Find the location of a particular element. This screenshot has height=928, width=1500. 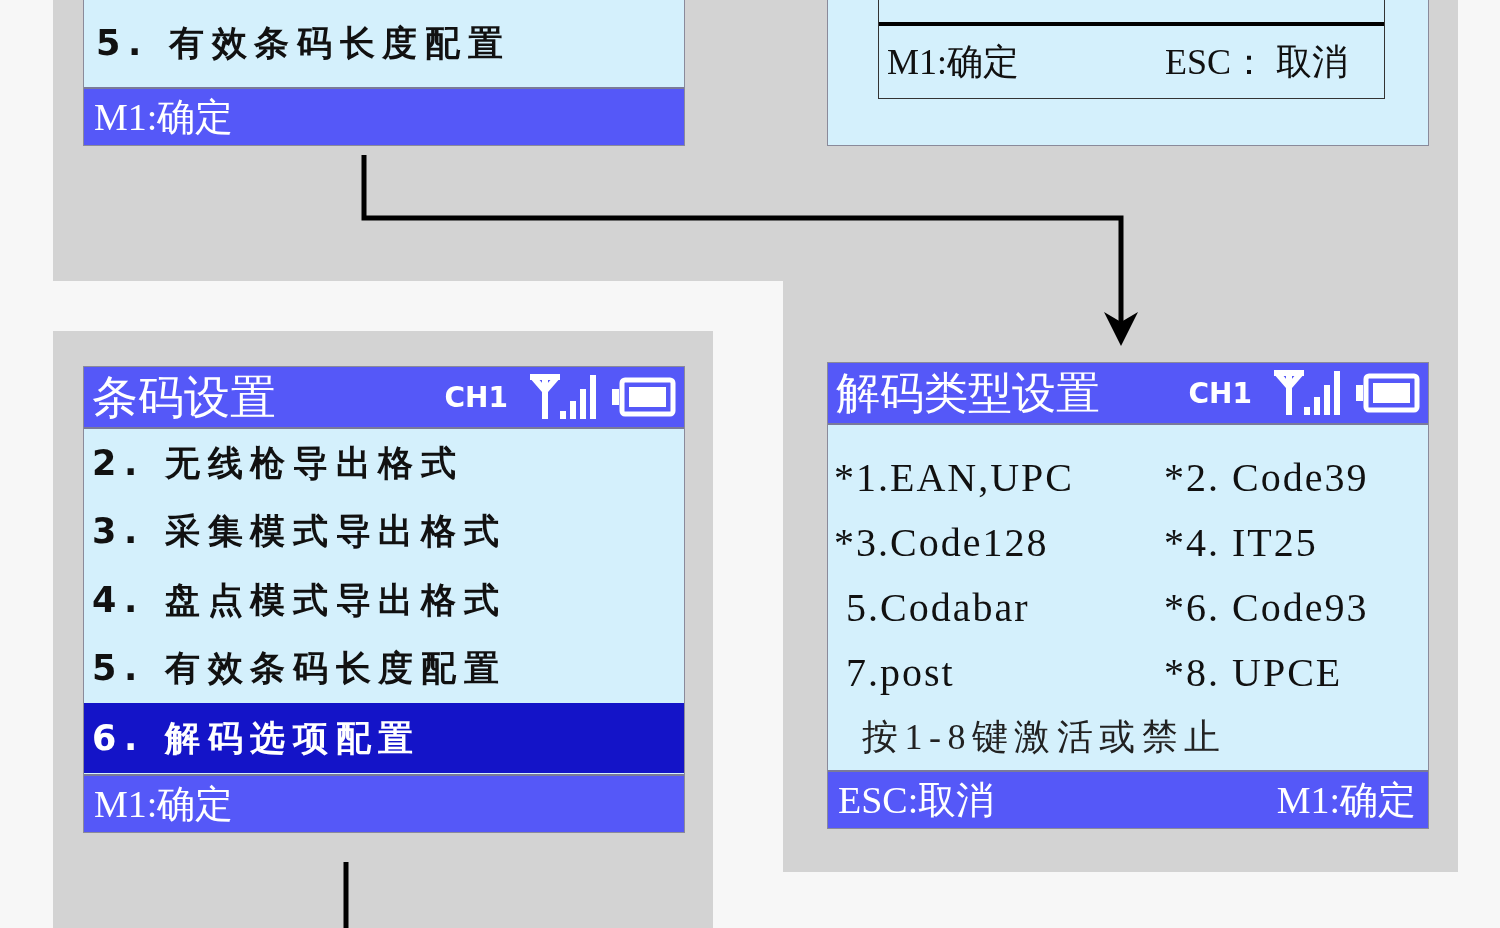

decode-type-option: 5.Codabar is located at coordinates (999, 607).